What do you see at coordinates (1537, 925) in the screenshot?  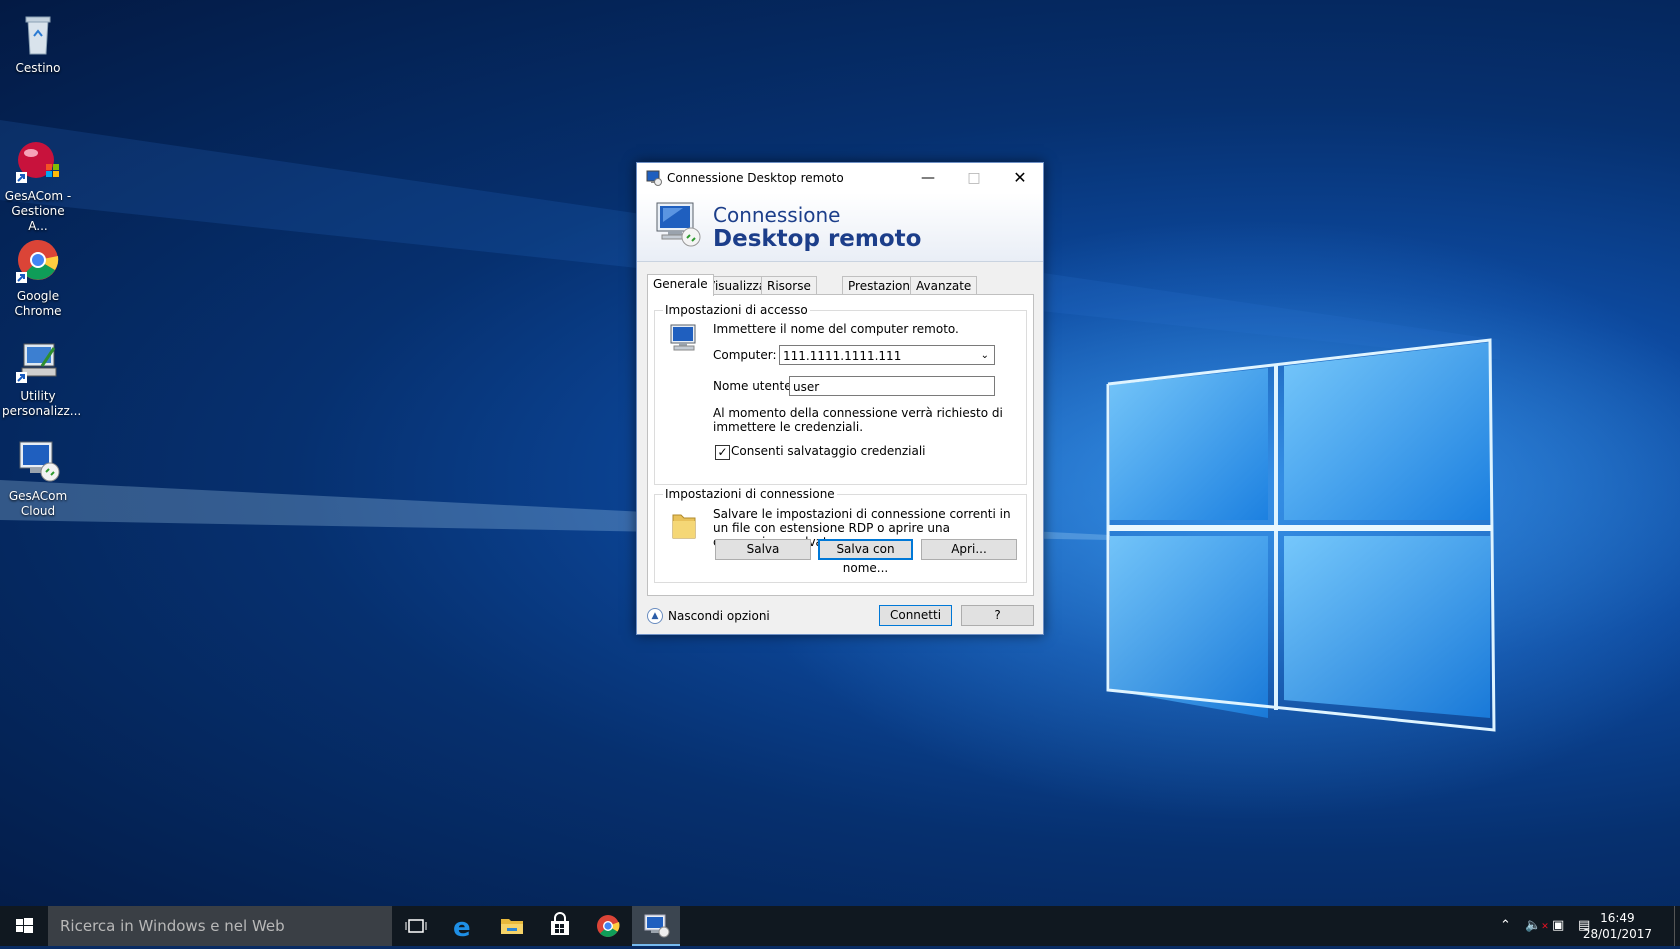 I see `volume-muted-icon: 🔈✕` at bounding box center [1537, 925].